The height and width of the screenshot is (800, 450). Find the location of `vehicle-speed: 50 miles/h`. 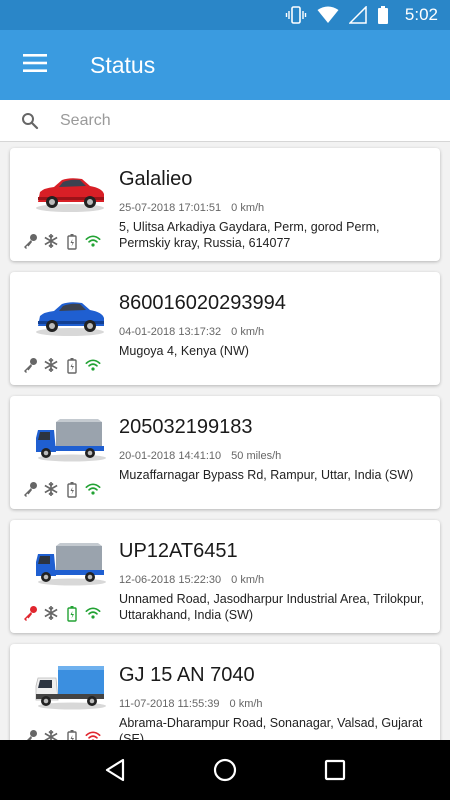

vehicle-speed: 50 miles/h is located at coordinates (256, 456).